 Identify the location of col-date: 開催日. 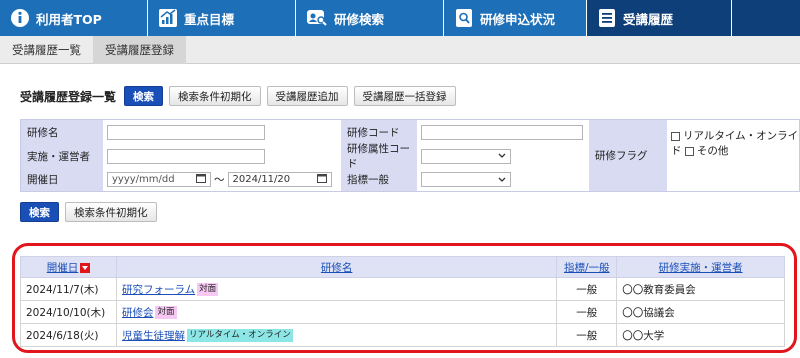
(68, 267).